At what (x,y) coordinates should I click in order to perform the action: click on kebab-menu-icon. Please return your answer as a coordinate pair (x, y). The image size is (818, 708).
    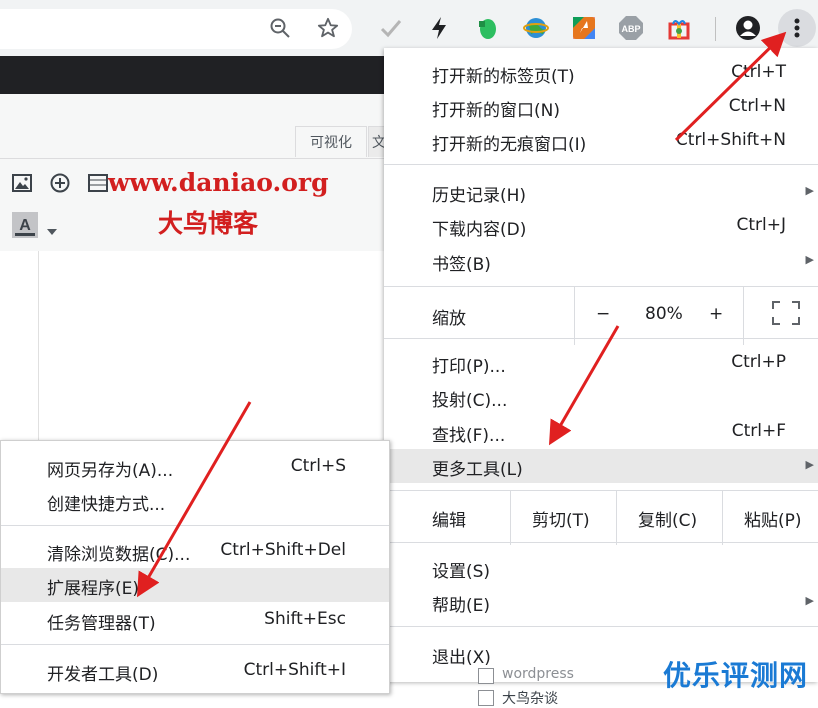
    Looking at the image, I should click on (797, 28).